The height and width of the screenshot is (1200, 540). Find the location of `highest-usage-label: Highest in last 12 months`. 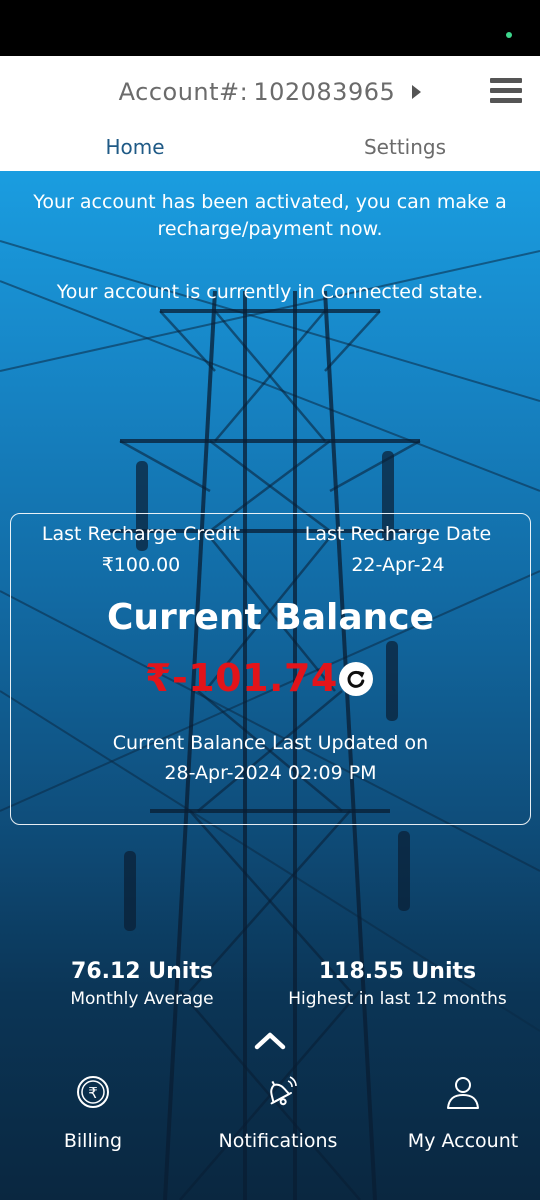

highest-usage-label: Highest in last 12 months is located at coordinates (397, 999).